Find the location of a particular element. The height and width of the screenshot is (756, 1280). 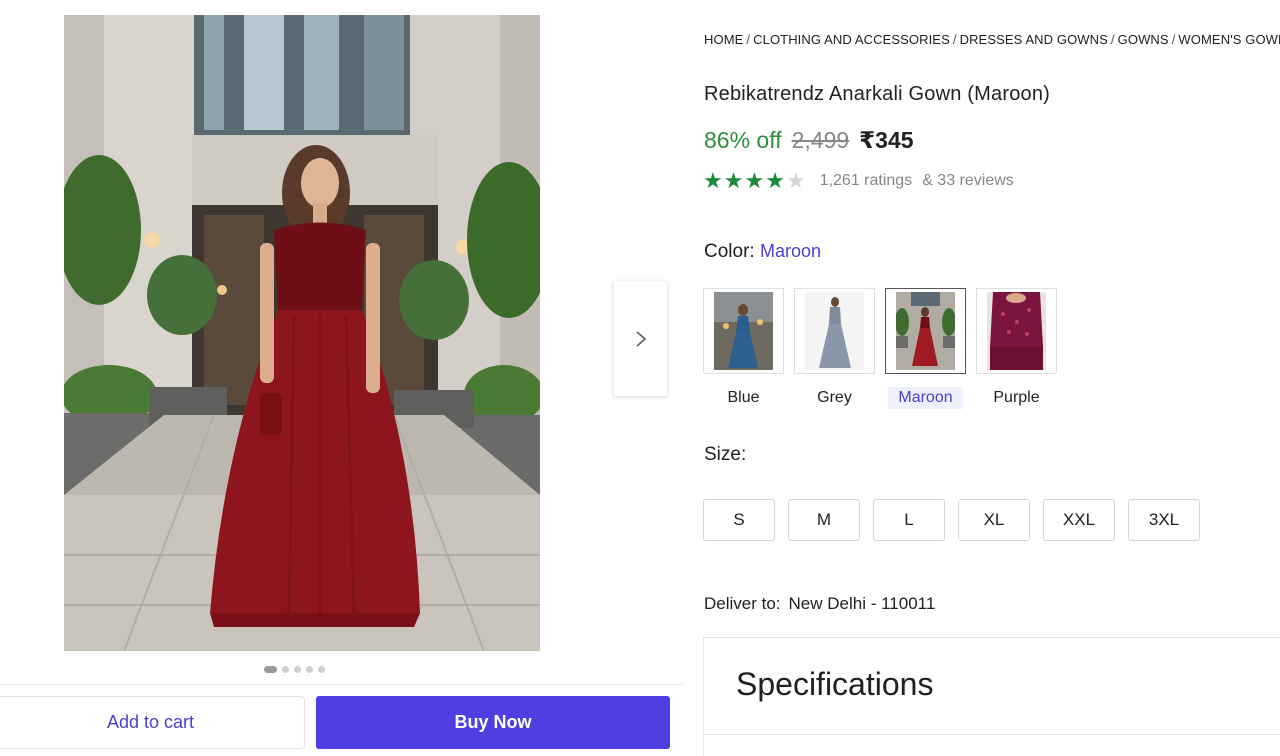

size-option-l: L is located at coordinates (909, 520).